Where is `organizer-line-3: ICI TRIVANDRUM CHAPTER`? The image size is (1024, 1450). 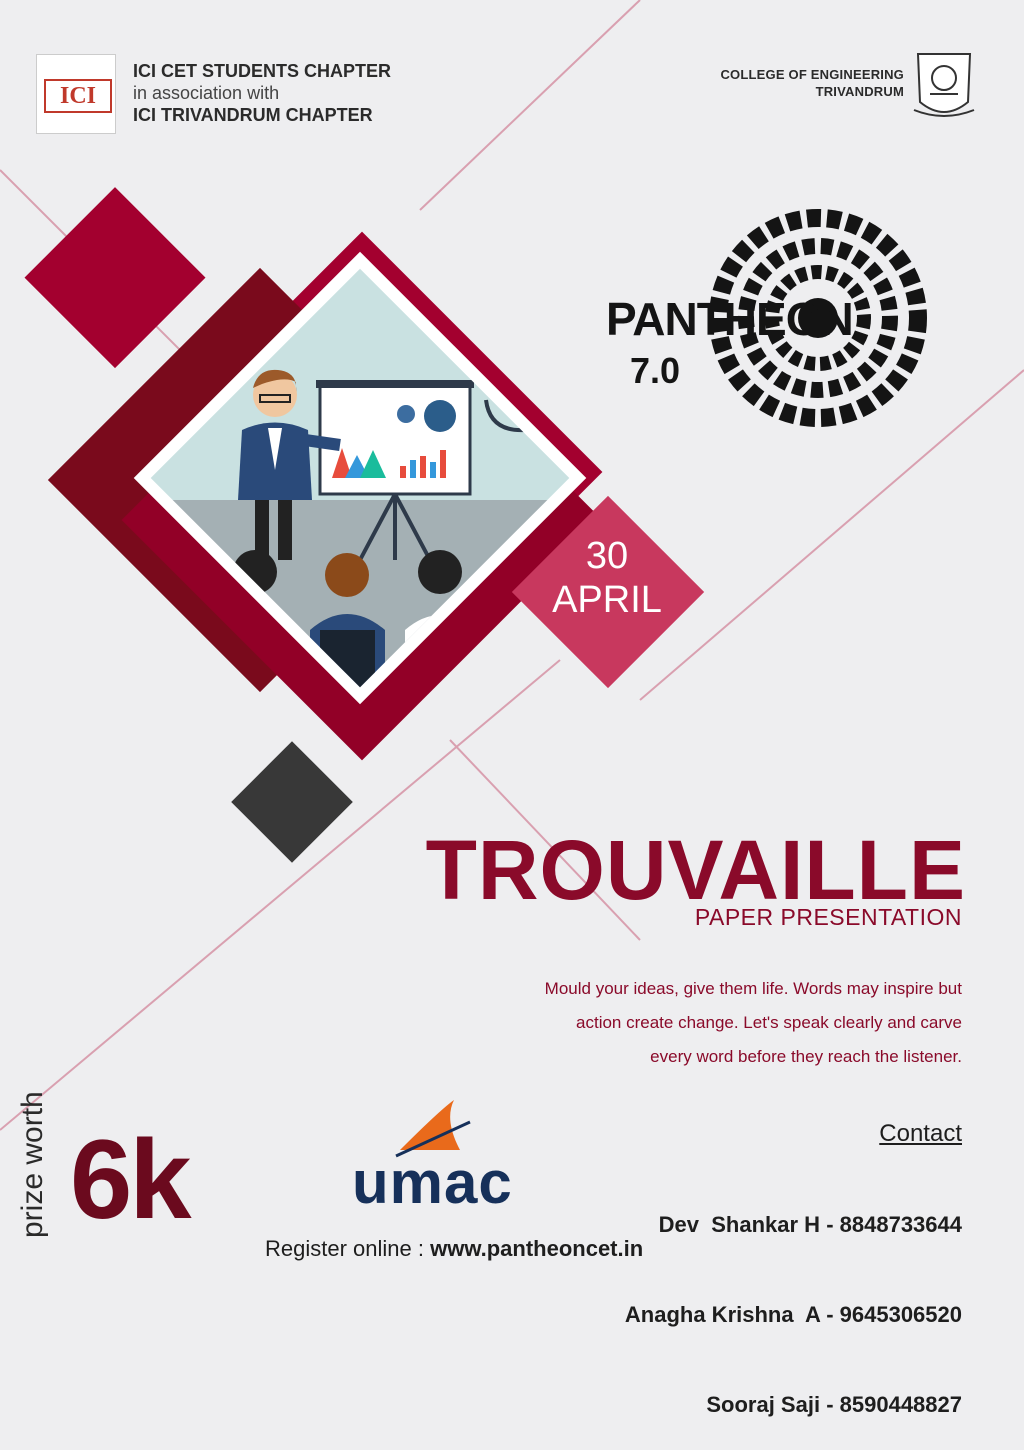
organizer-line-3: ICI TRIVANDRUM CHAPTER is located at coordinates (253, 115).